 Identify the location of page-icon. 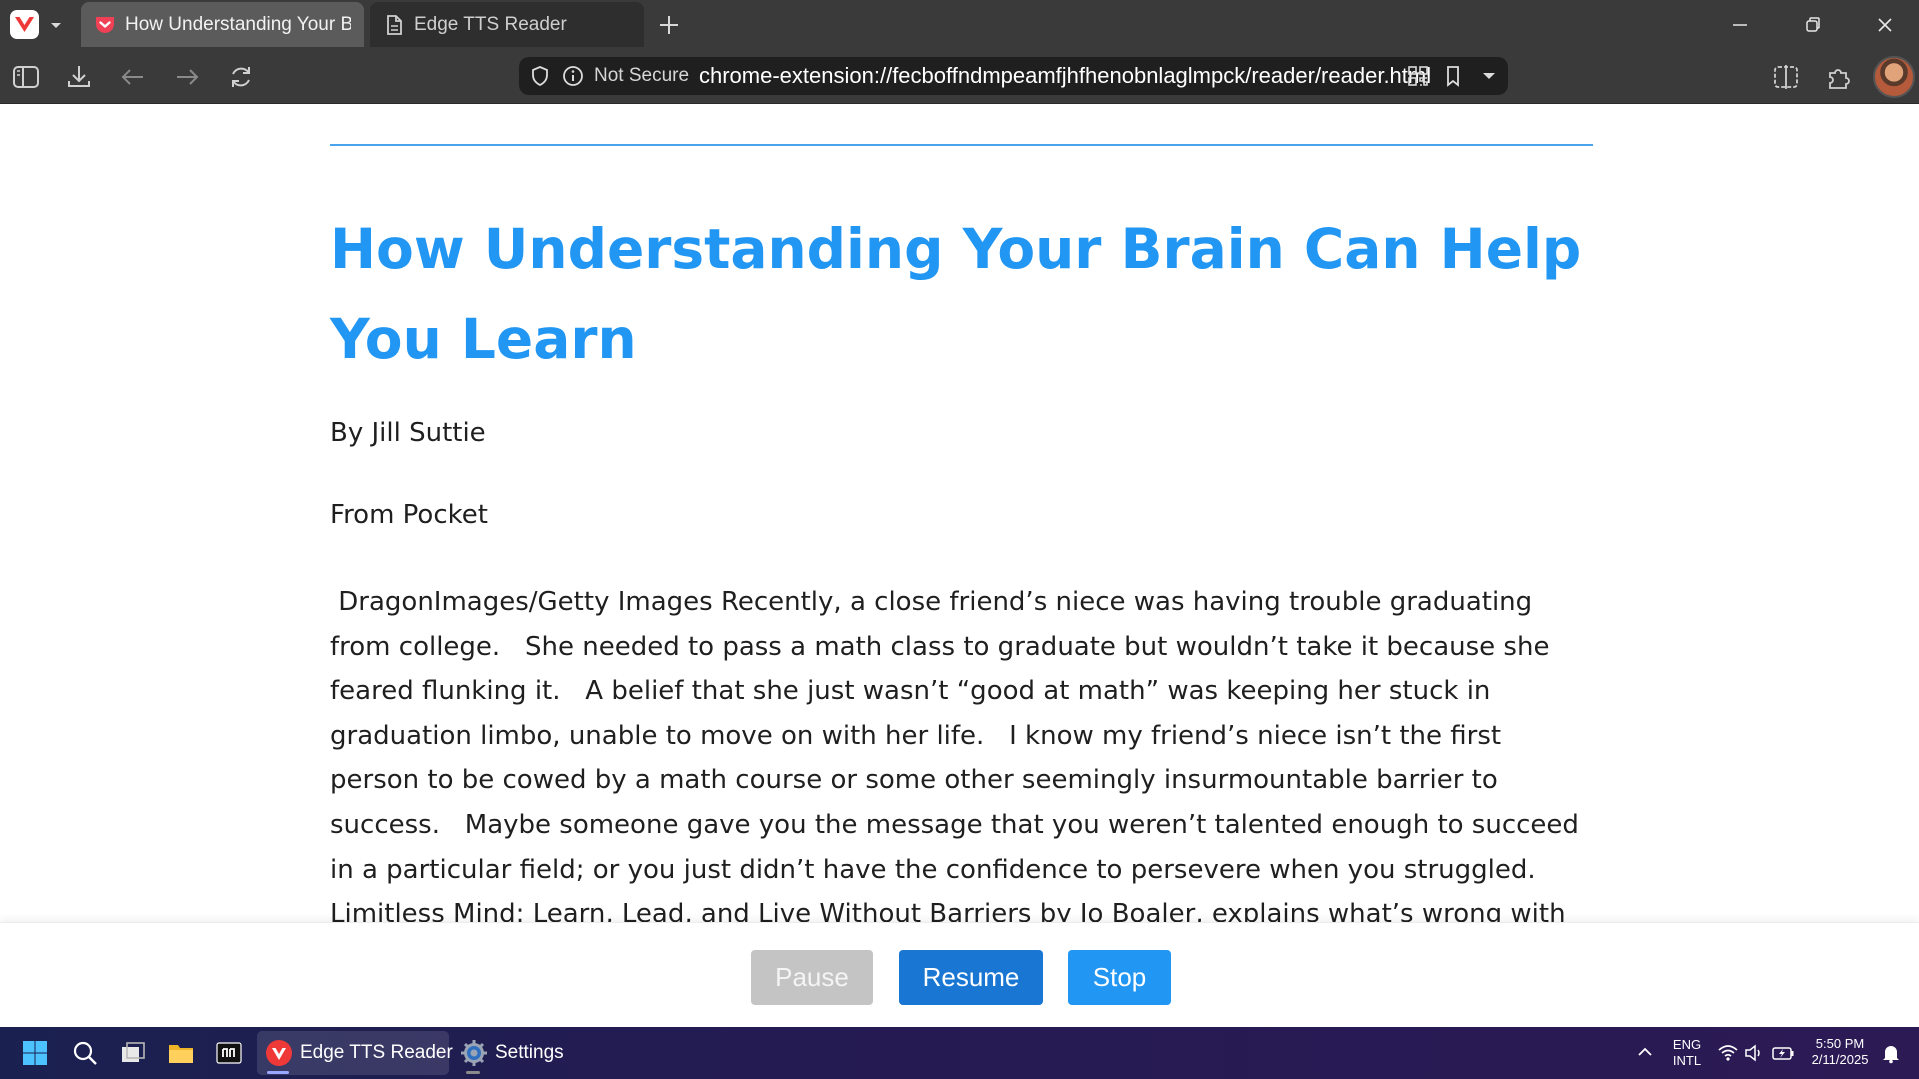
(394, 25).